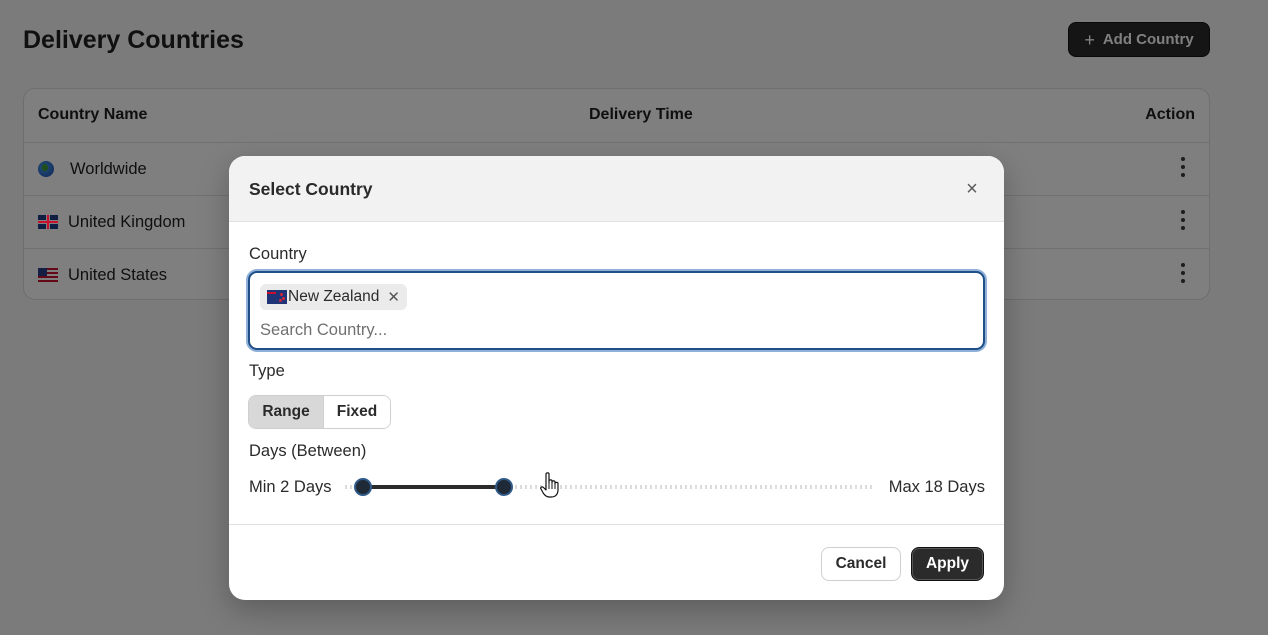  I want to click on hand-cursor-icon, so click(549, 485).